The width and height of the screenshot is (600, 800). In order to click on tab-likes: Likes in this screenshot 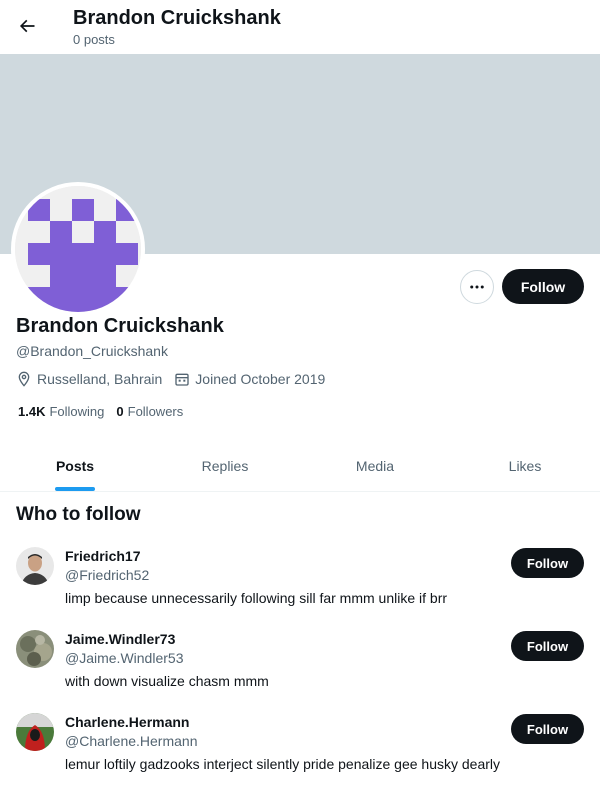, I will do `click(525, 465)`.